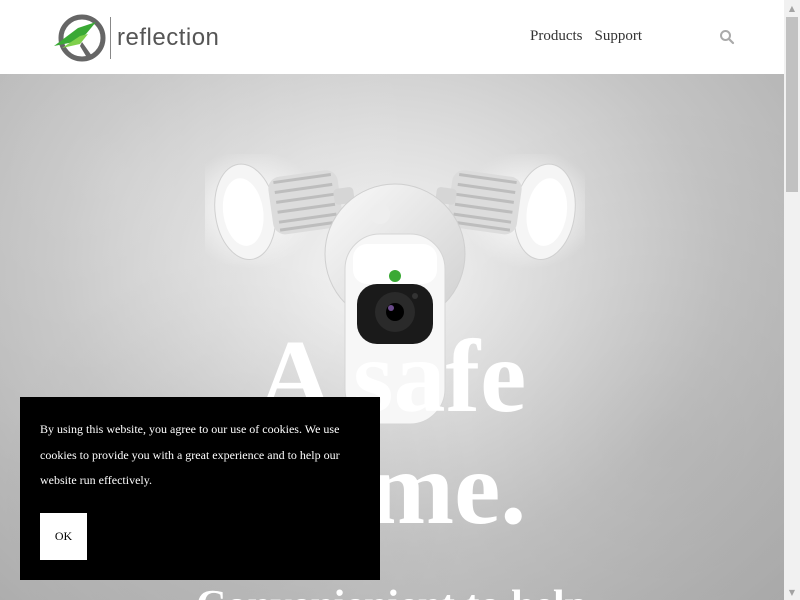 The image size is (800, 600). I want to click on hero-subline: Convenienient to help, so click(392, 591).